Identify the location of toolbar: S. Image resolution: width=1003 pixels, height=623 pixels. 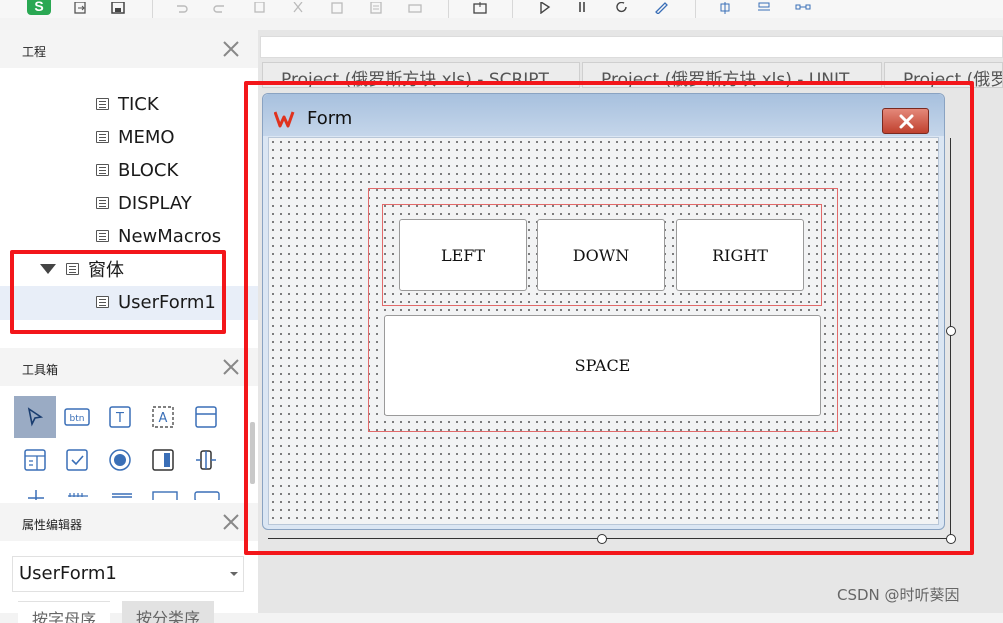
(501, 9).